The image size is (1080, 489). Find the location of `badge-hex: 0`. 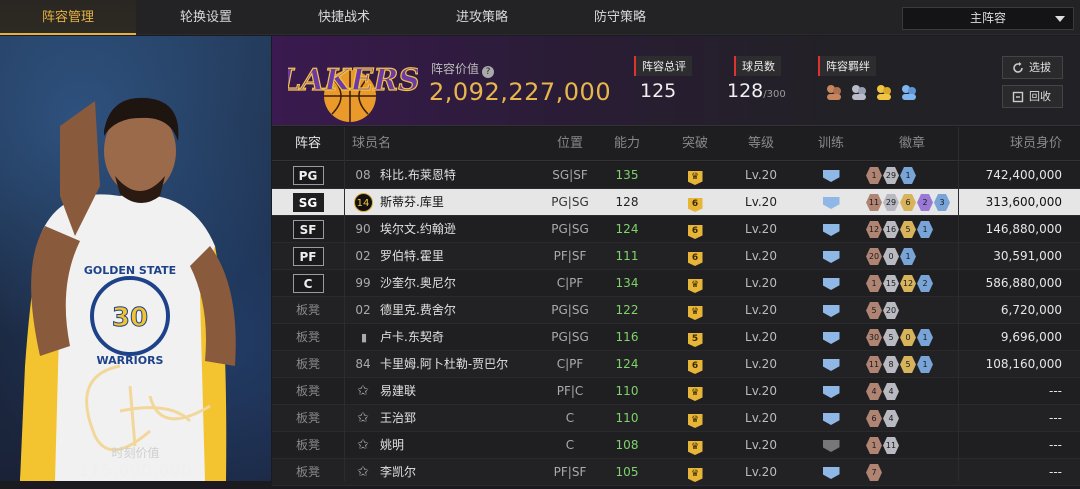

badge-hex: 0 is located at coordinates (891, 256).